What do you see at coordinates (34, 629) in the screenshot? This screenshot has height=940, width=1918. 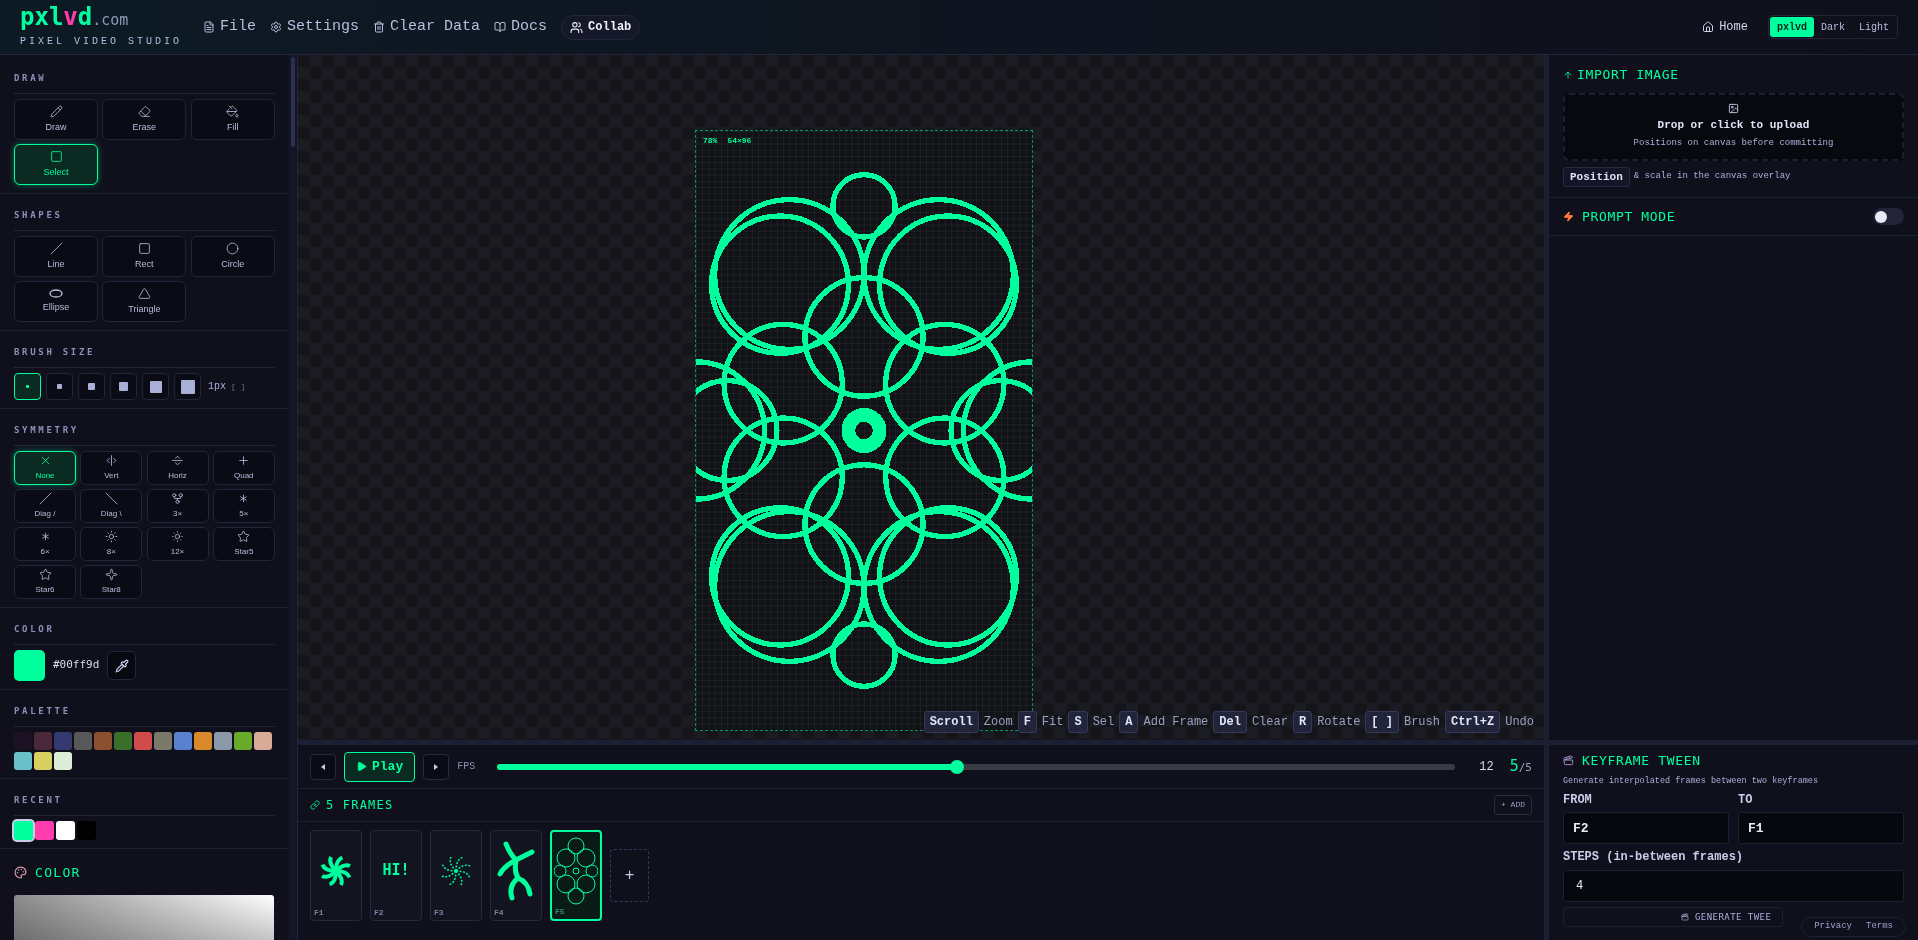 I see `section-title: COLOR` at bounding box center [34, 629].